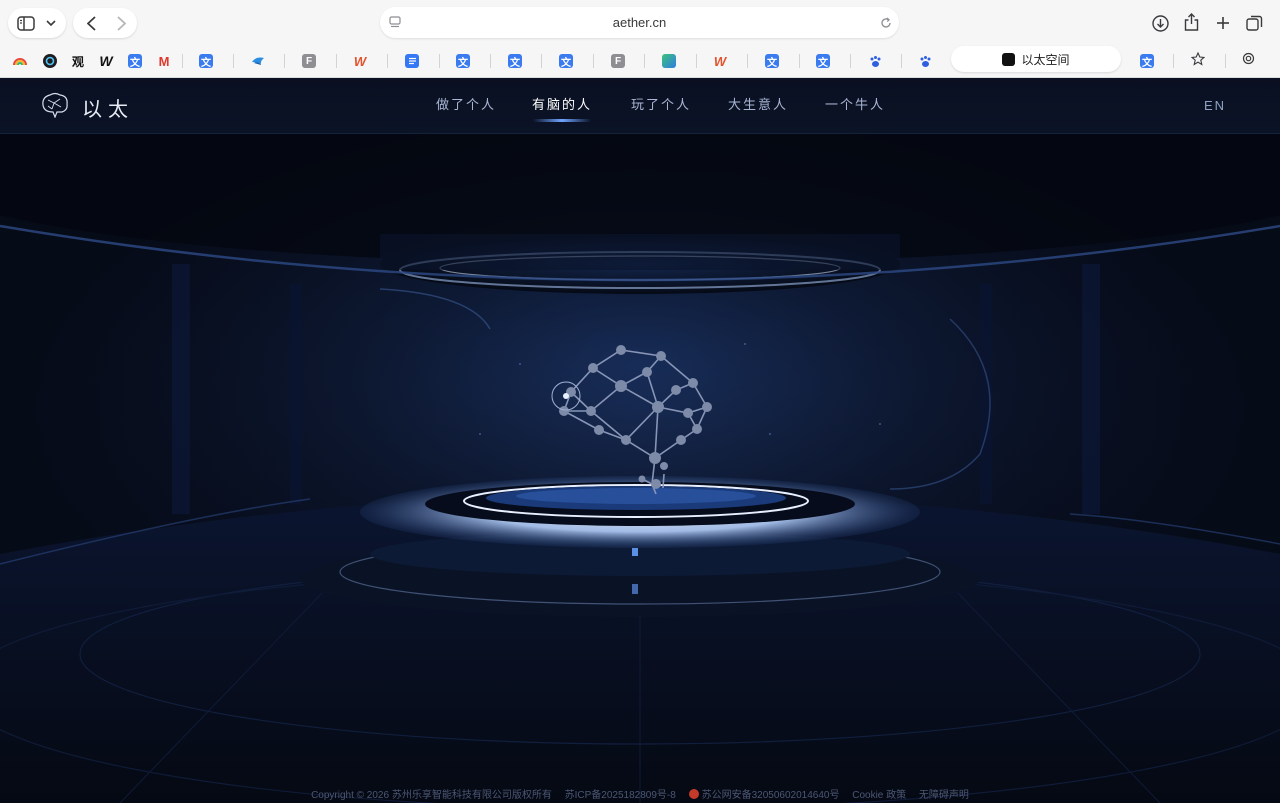 The height and width of the screenshot is (803, 1280). What do you see at coordinates (1223, 23) in the screenshot?
I see `new-tab-icon` at bounding box center [1223, 23].